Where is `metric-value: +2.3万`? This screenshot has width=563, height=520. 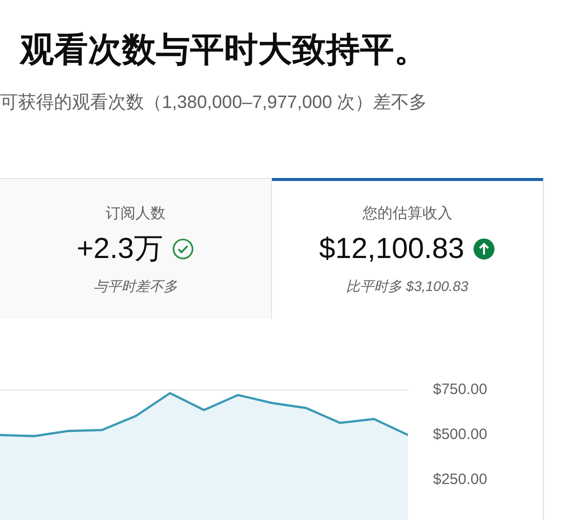
metric-value: +2.3万 is located at coordinates (119, 249).